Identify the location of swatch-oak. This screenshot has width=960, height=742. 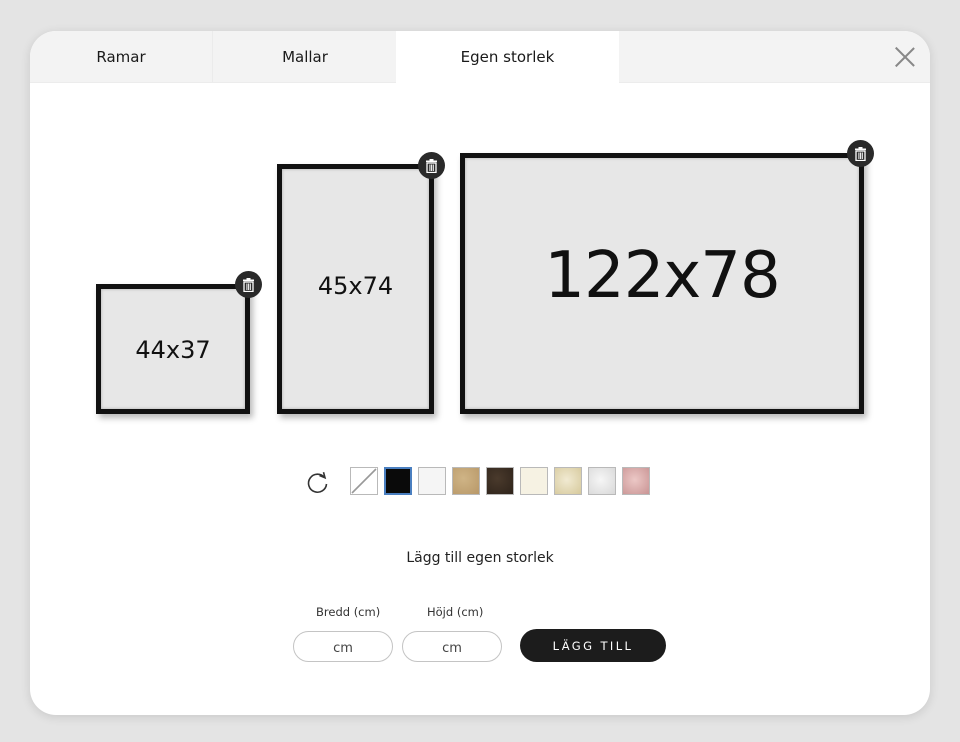
(466, 481).